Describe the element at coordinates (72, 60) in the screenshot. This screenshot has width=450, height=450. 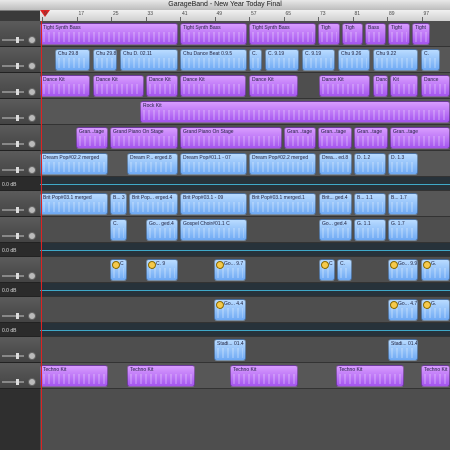
I see `audio-region: Chu 29.8` at that location.